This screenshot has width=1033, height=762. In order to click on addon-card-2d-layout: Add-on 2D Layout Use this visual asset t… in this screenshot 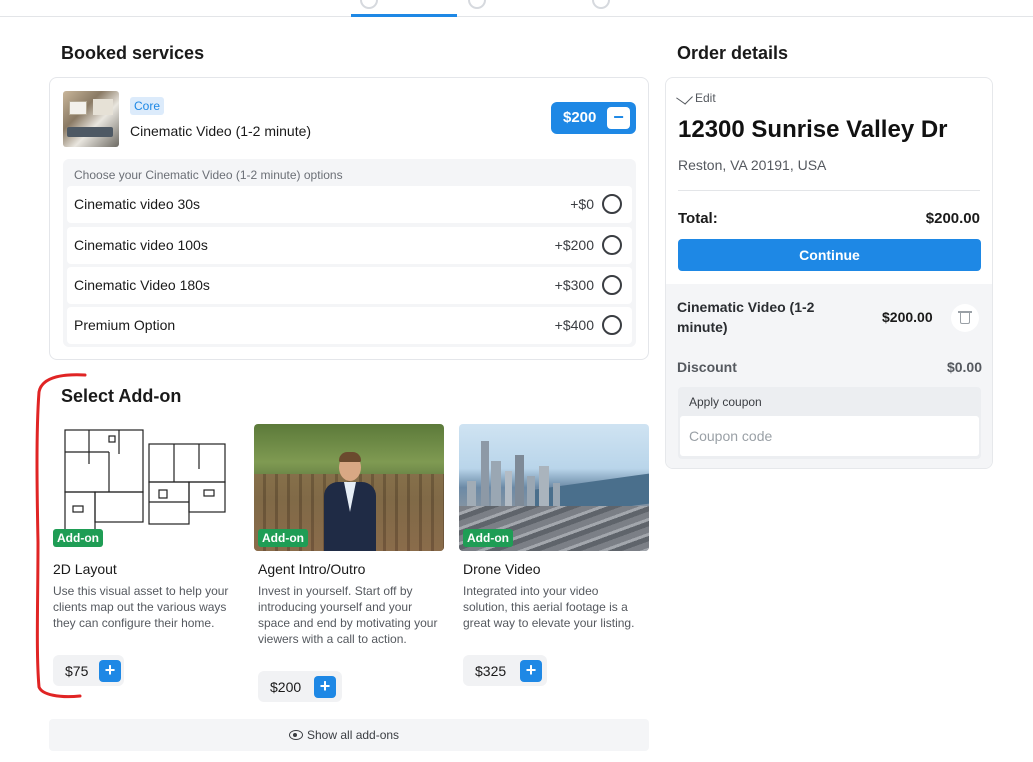, I will do `click(144, 555)`.